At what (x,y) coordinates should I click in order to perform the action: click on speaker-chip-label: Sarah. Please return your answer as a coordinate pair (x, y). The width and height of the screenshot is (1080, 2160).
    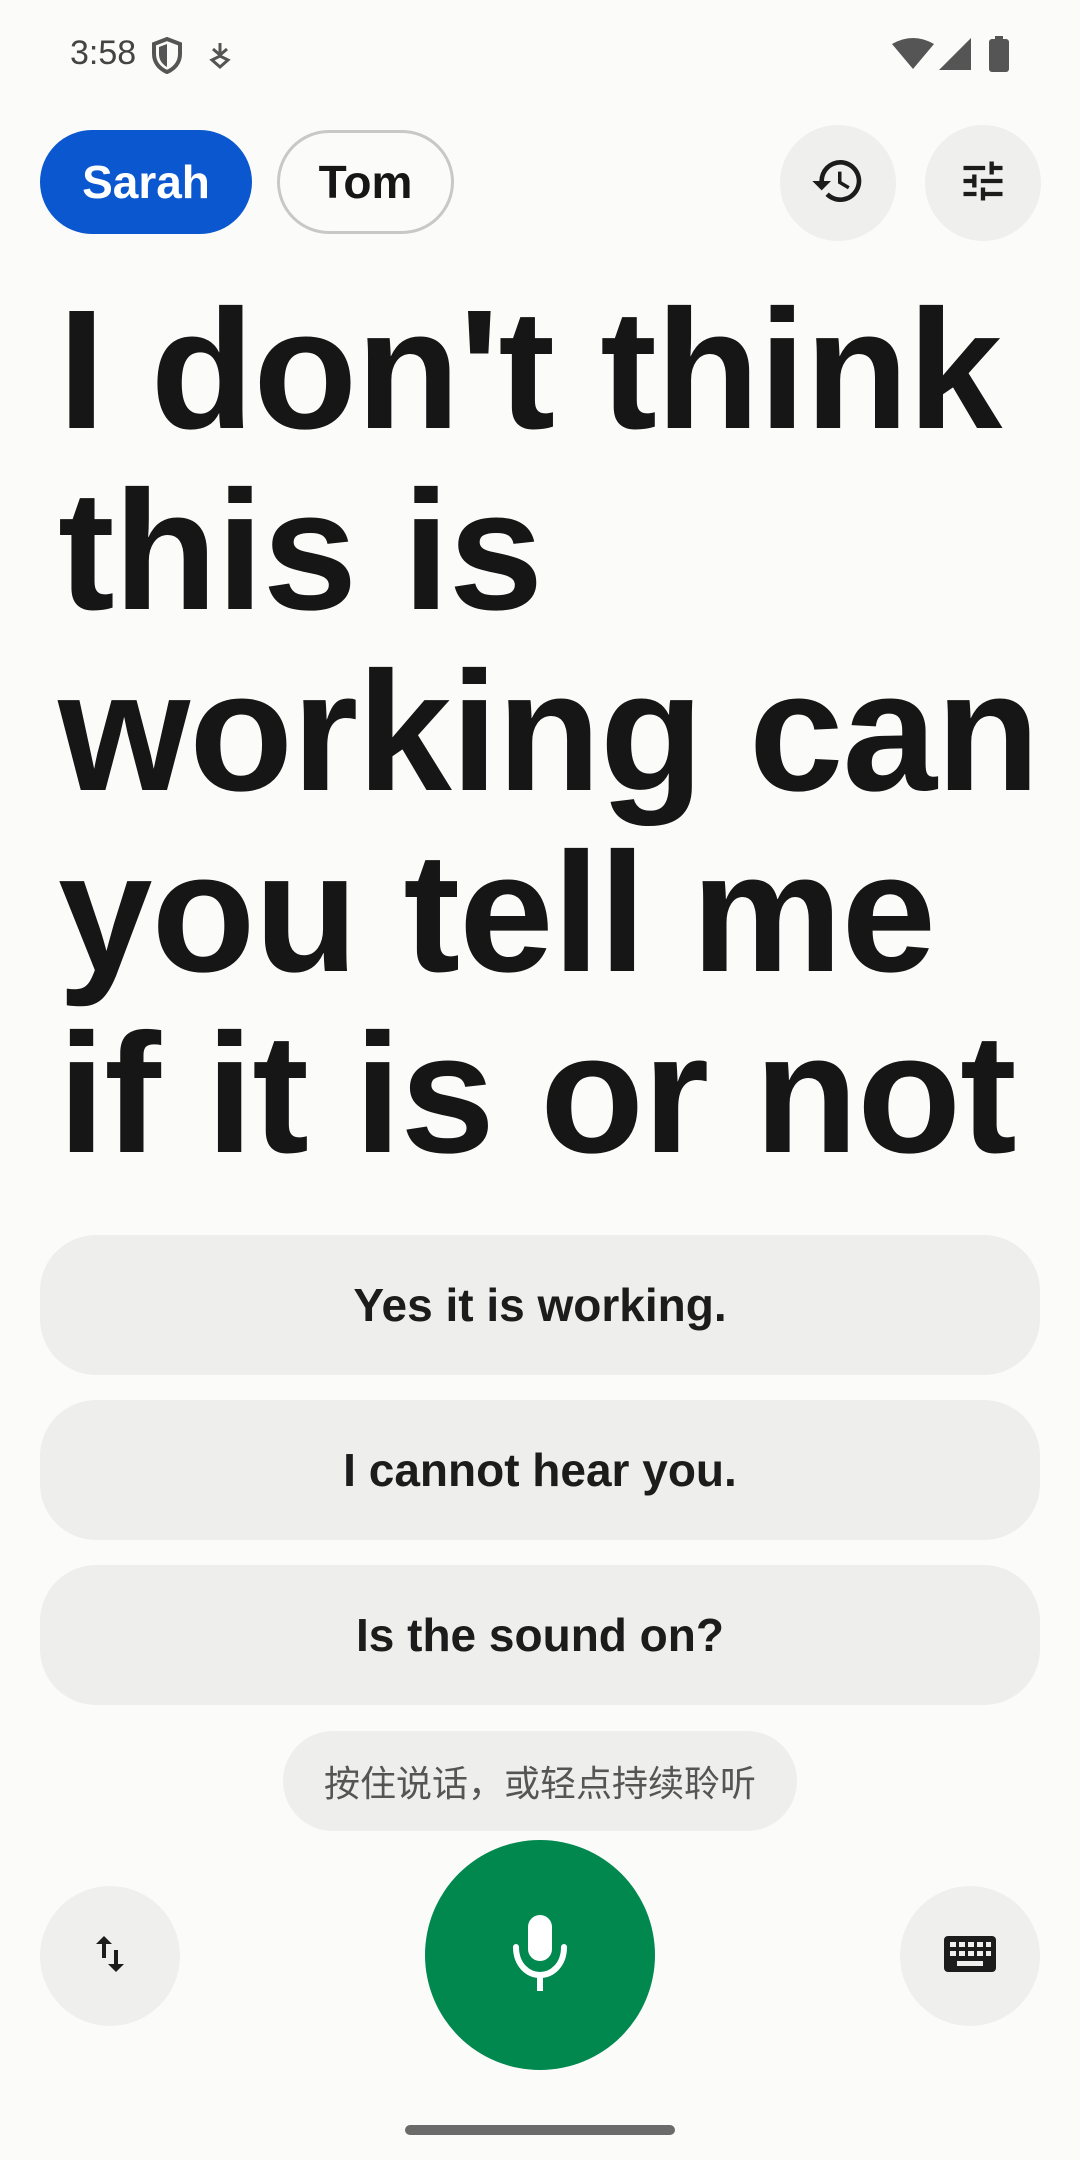
    Looking at the image, I should click on (146, 182).